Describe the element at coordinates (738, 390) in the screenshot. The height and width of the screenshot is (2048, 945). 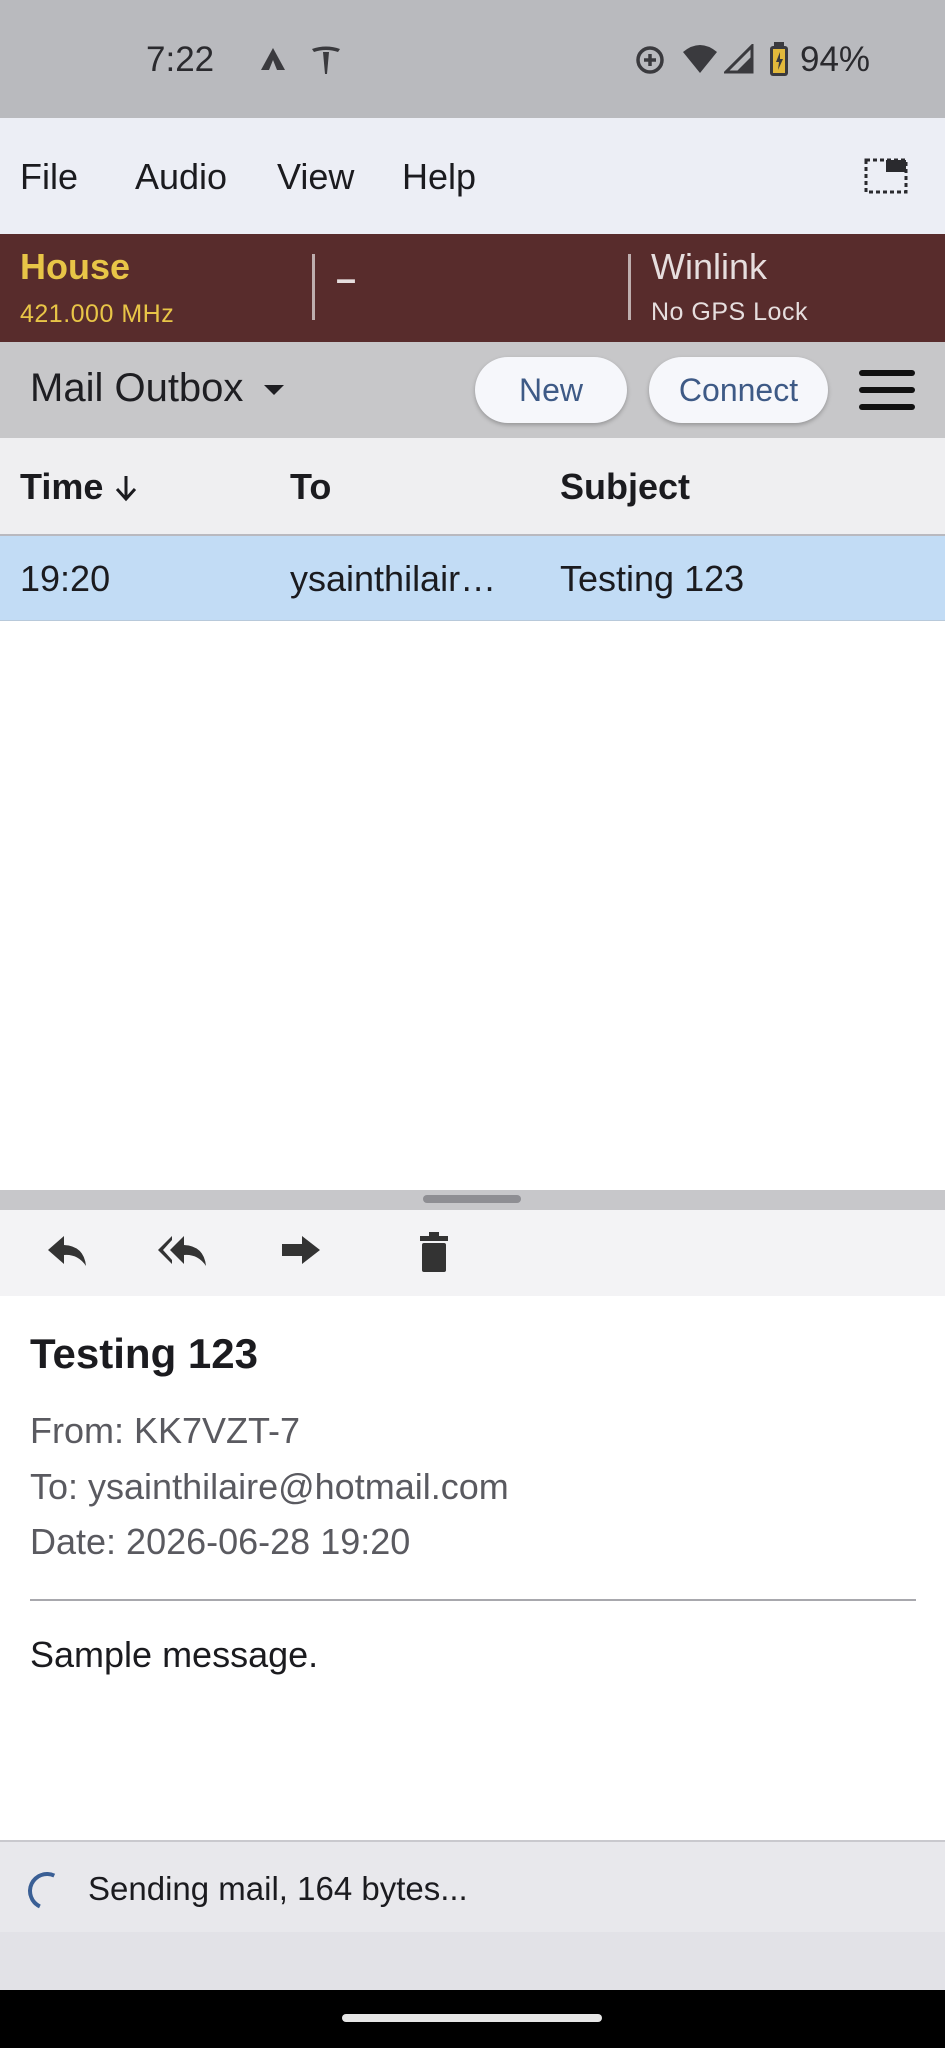
I see `connect-button: Connect` at that location.